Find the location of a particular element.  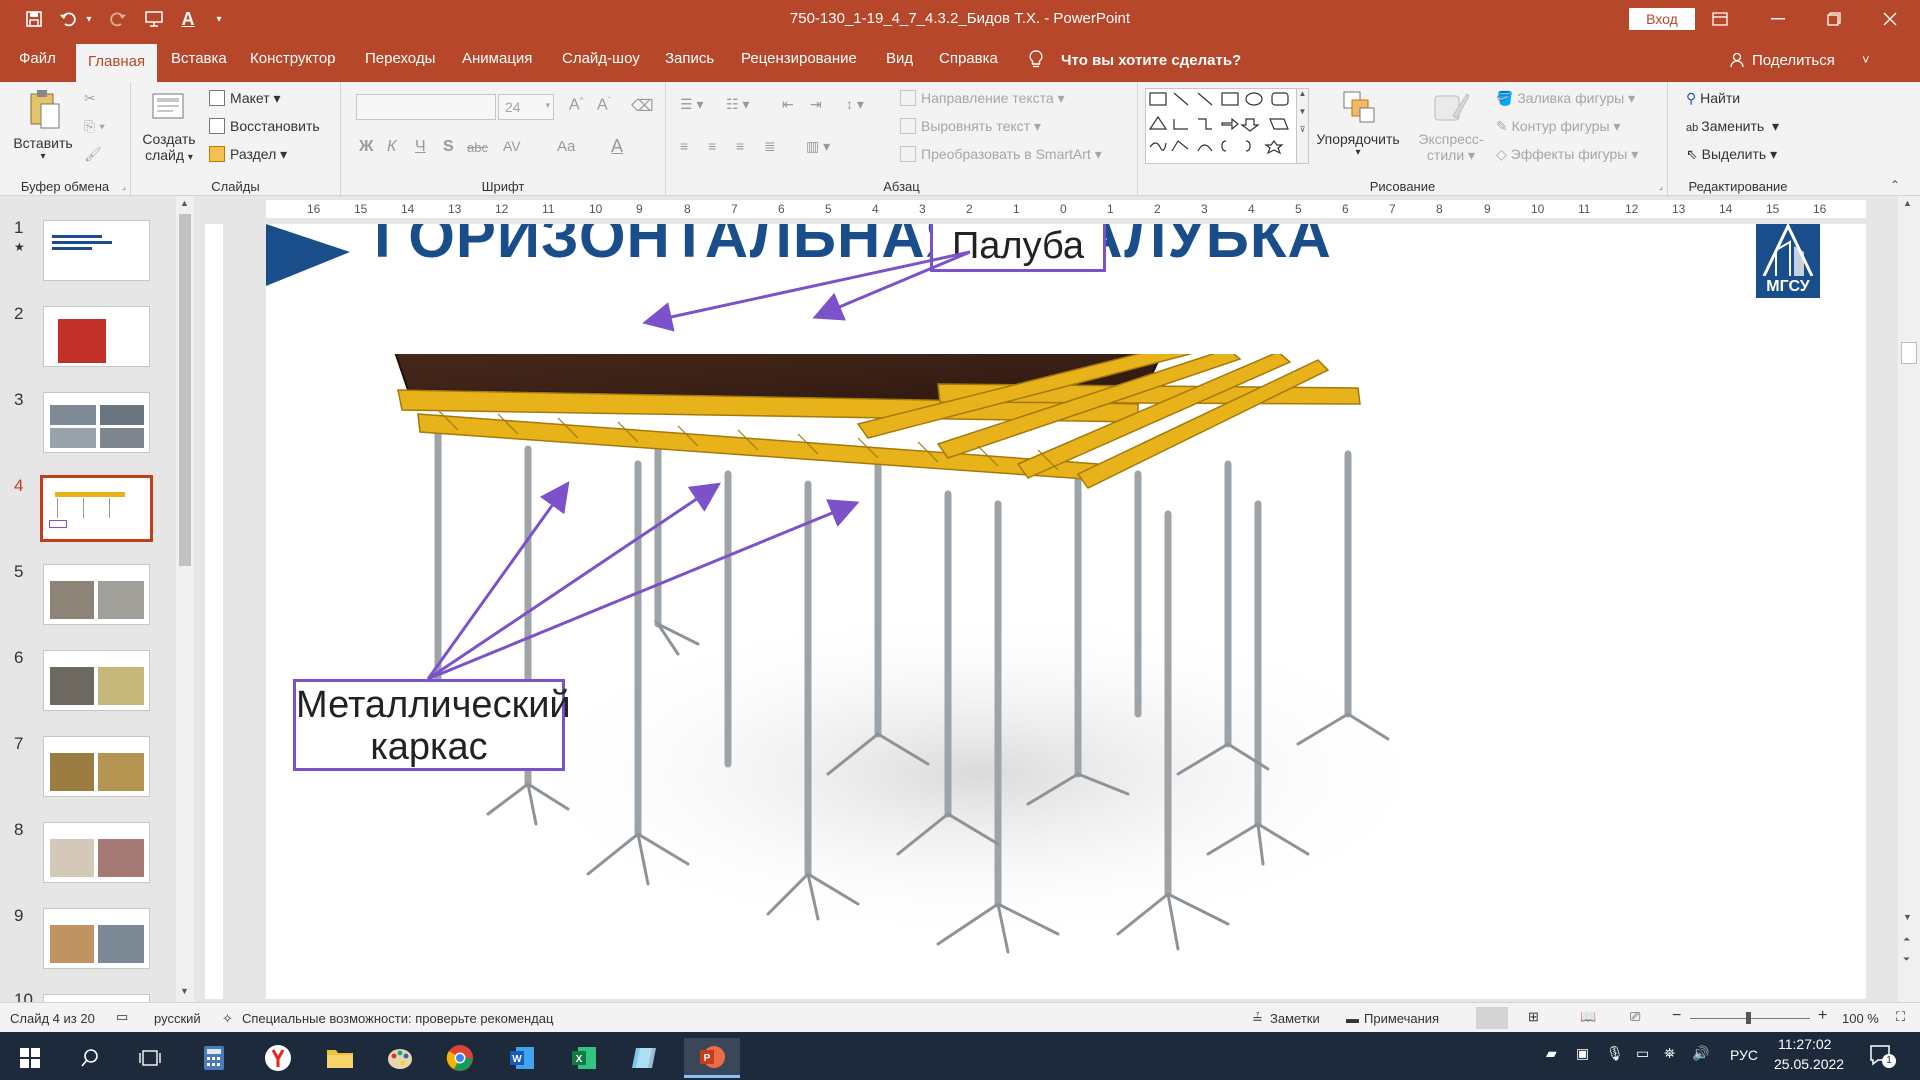

align-text-button: Выровнять текст ▾ is located at coordinates (970, 126).